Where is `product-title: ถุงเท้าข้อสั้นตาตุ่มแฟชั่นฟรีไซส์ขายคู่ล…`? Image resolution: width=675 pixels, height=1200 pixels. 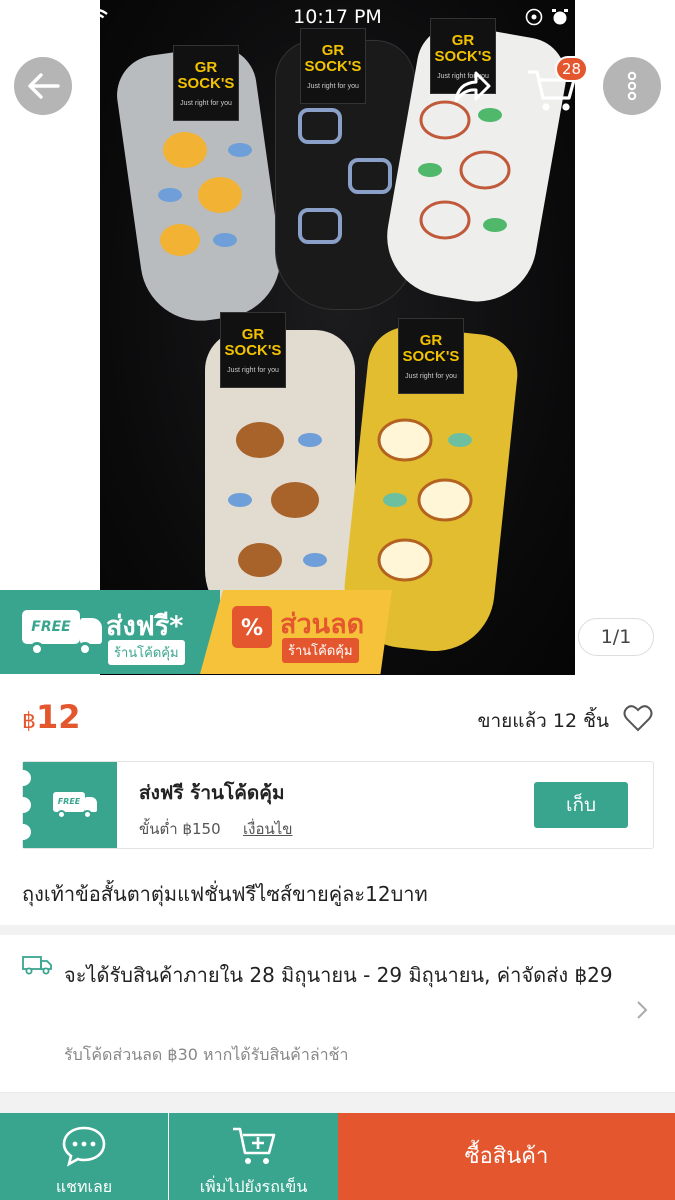
product-title: ถุงเท้าข้อสั้นตาตุ่มแฟชั่นฟรีไซส์ขายคู่ล… is located at coordinates (225, 894).